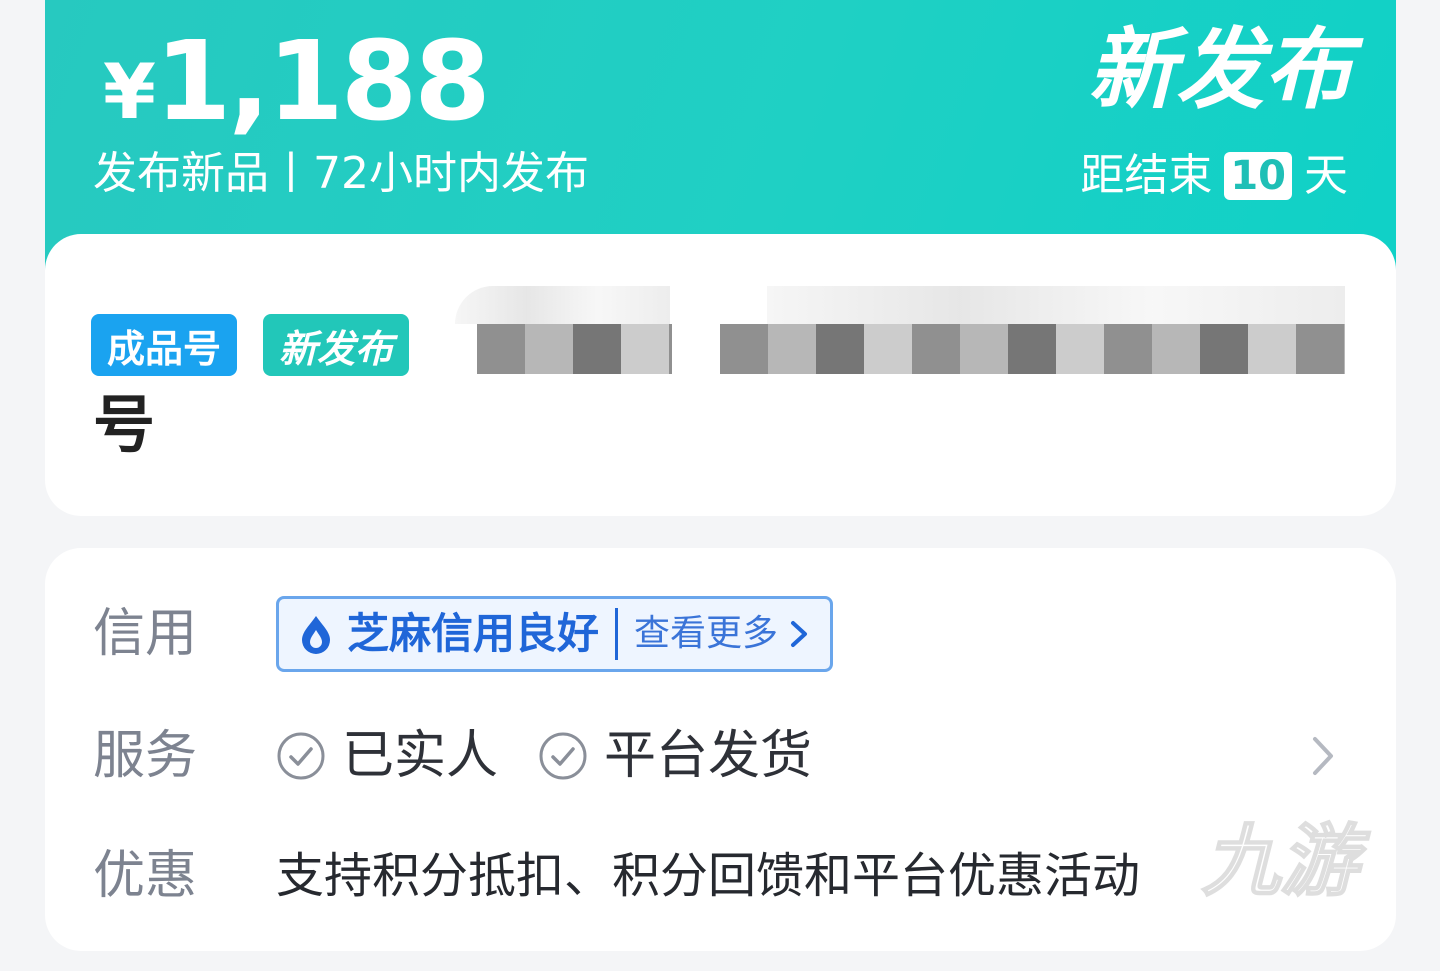 This screenshot has width=1440, height=971. What do you see at coordinates (341, 173) in the screenshot?
I see `release-subtitle: 发布新品丨72小时内发布` at bounding box center [341, 173].